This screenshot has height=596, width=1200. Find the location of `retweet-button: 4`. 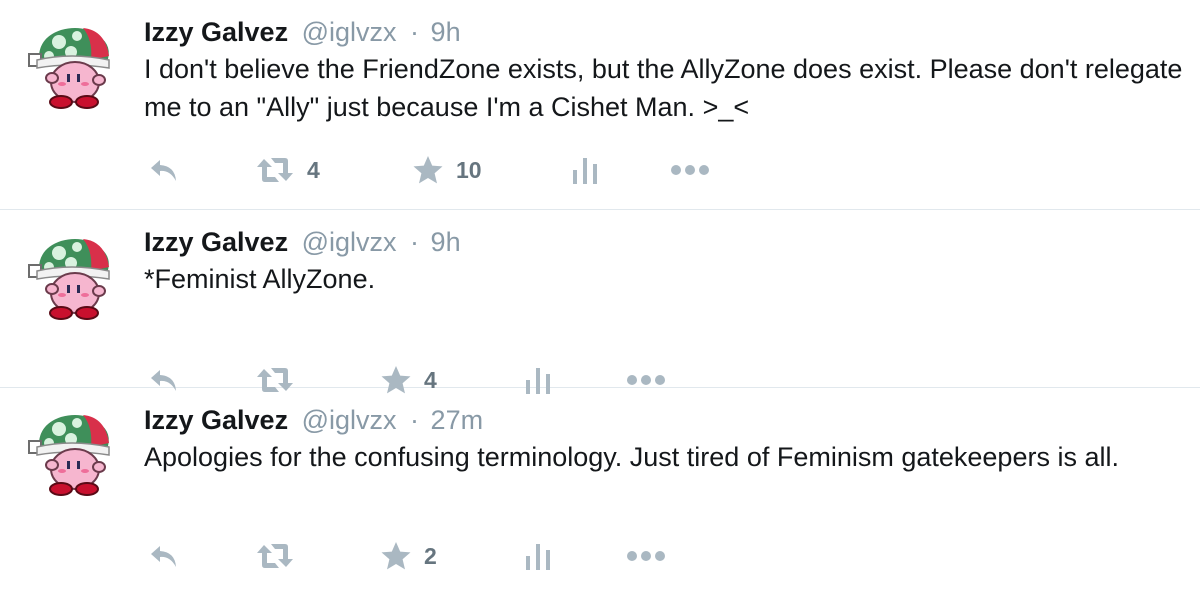

retweet-button: 4 is located at coordinates (287, 170).